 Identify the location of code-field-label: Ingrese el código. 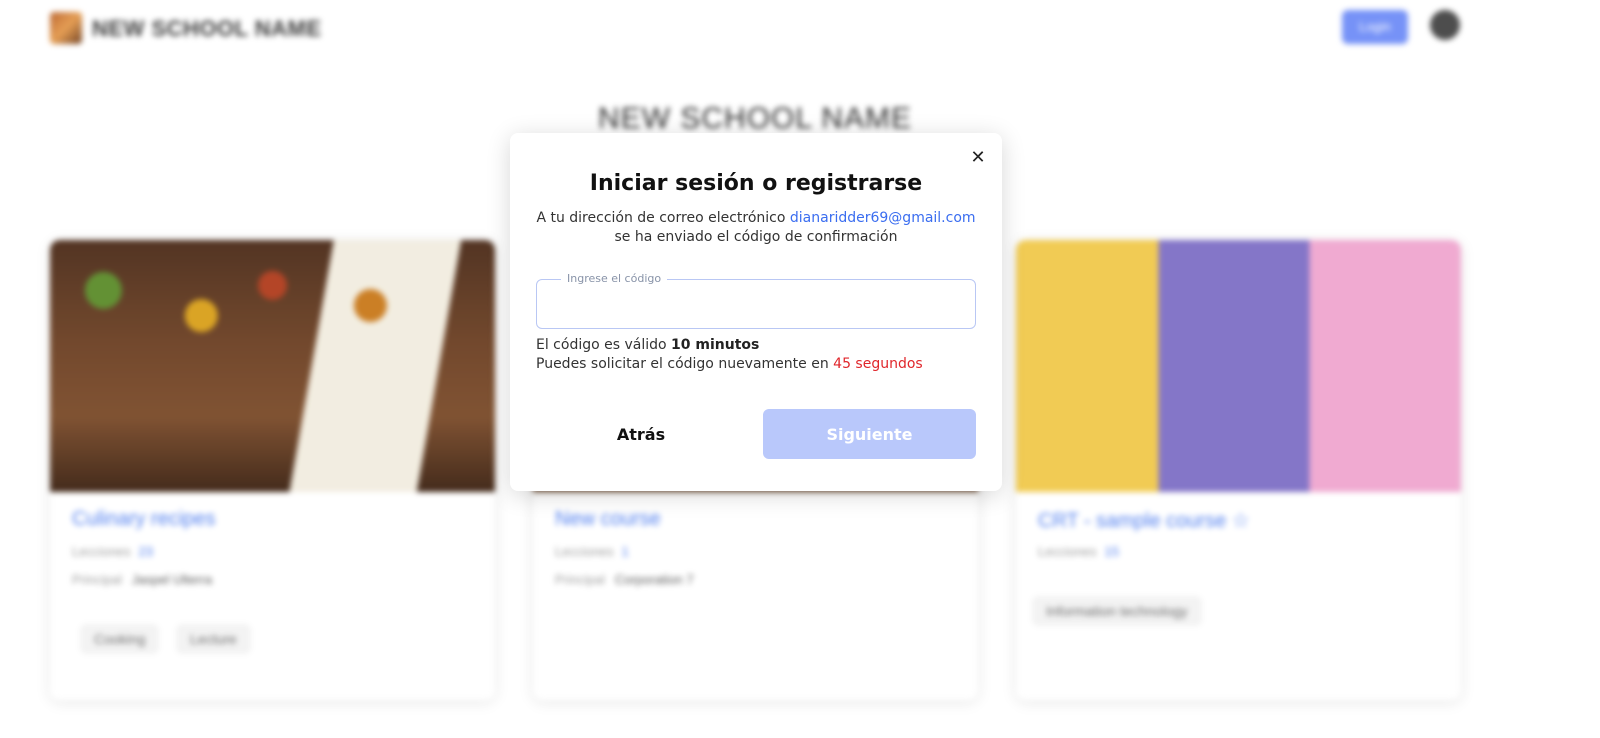
(614, 278).